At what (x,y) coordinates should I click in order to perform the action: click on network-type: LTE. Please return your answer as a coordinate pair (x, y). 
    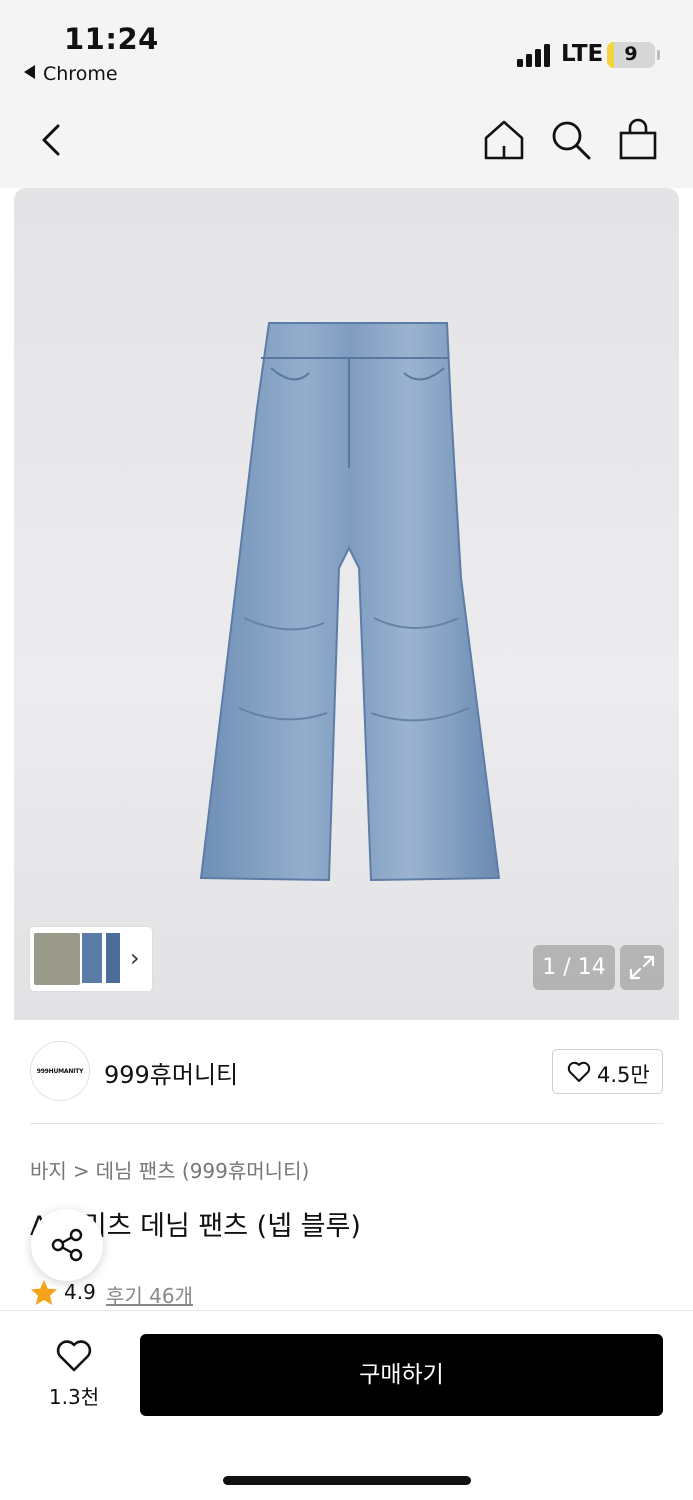
    Looking at the image, I should click on (582, 54).